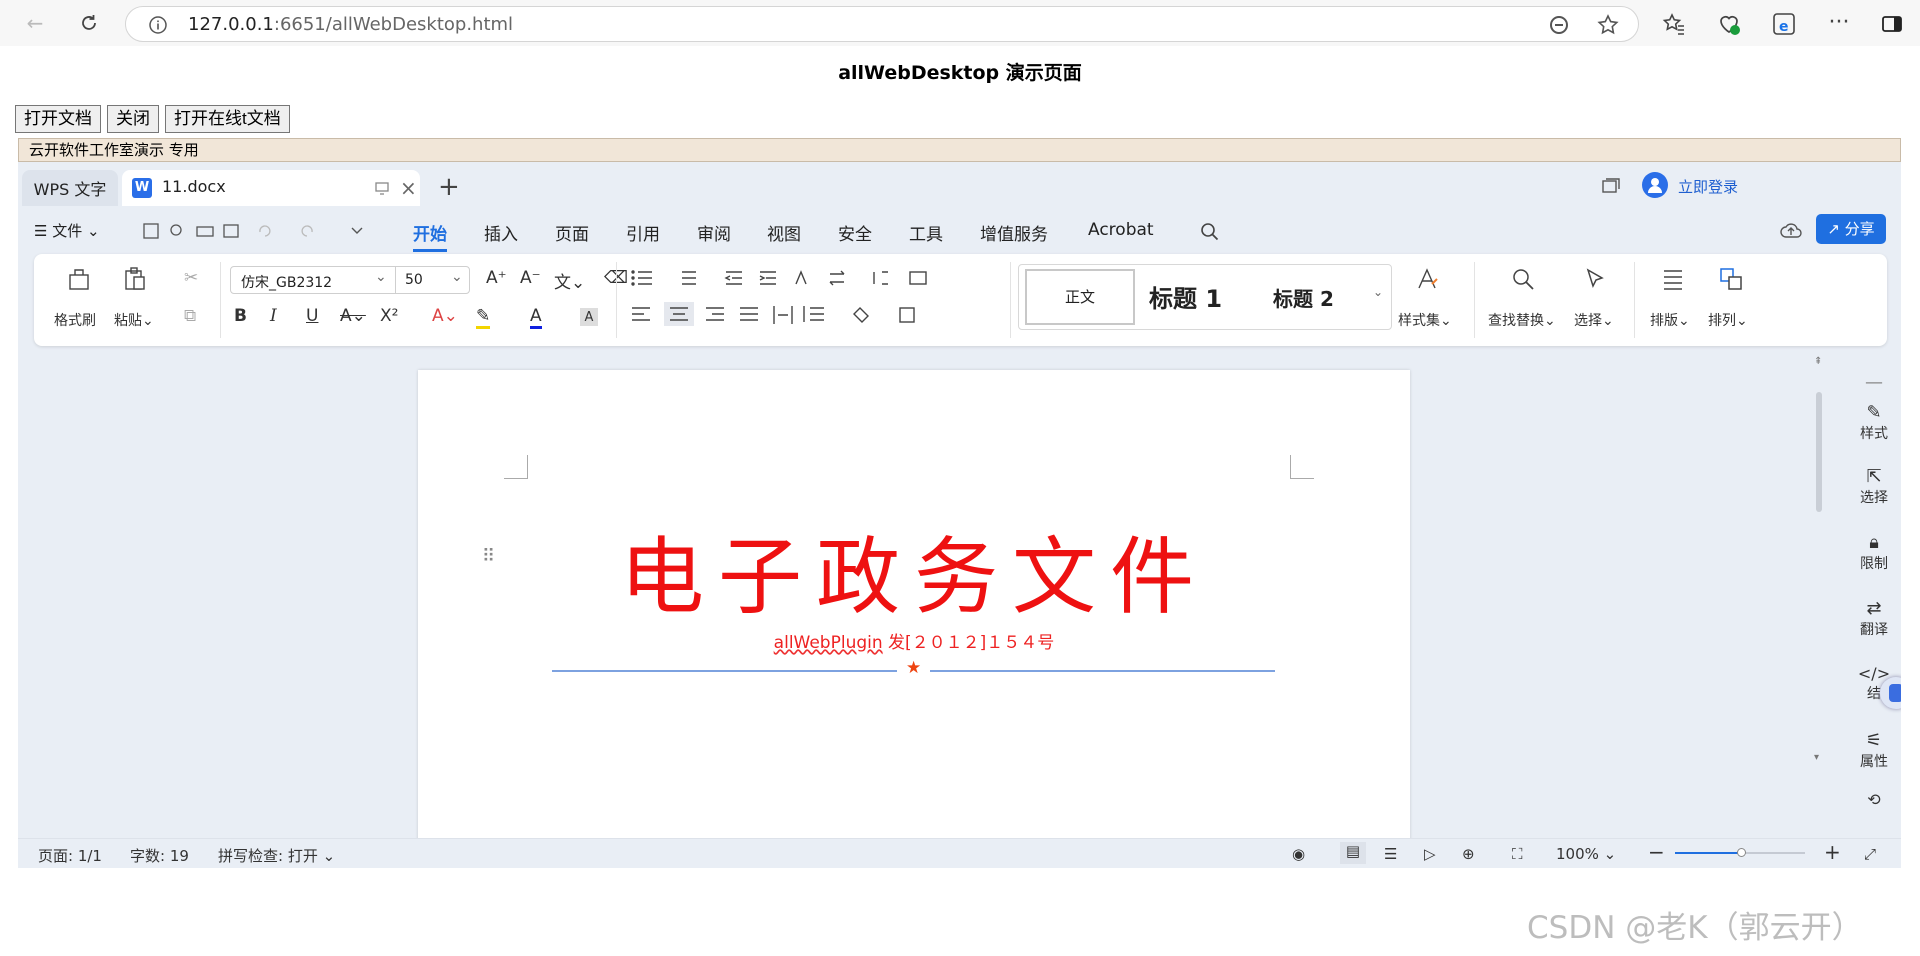 This screenshot has width=1920, height=956. I want to click on format-painter-icon, so click(79, 279).